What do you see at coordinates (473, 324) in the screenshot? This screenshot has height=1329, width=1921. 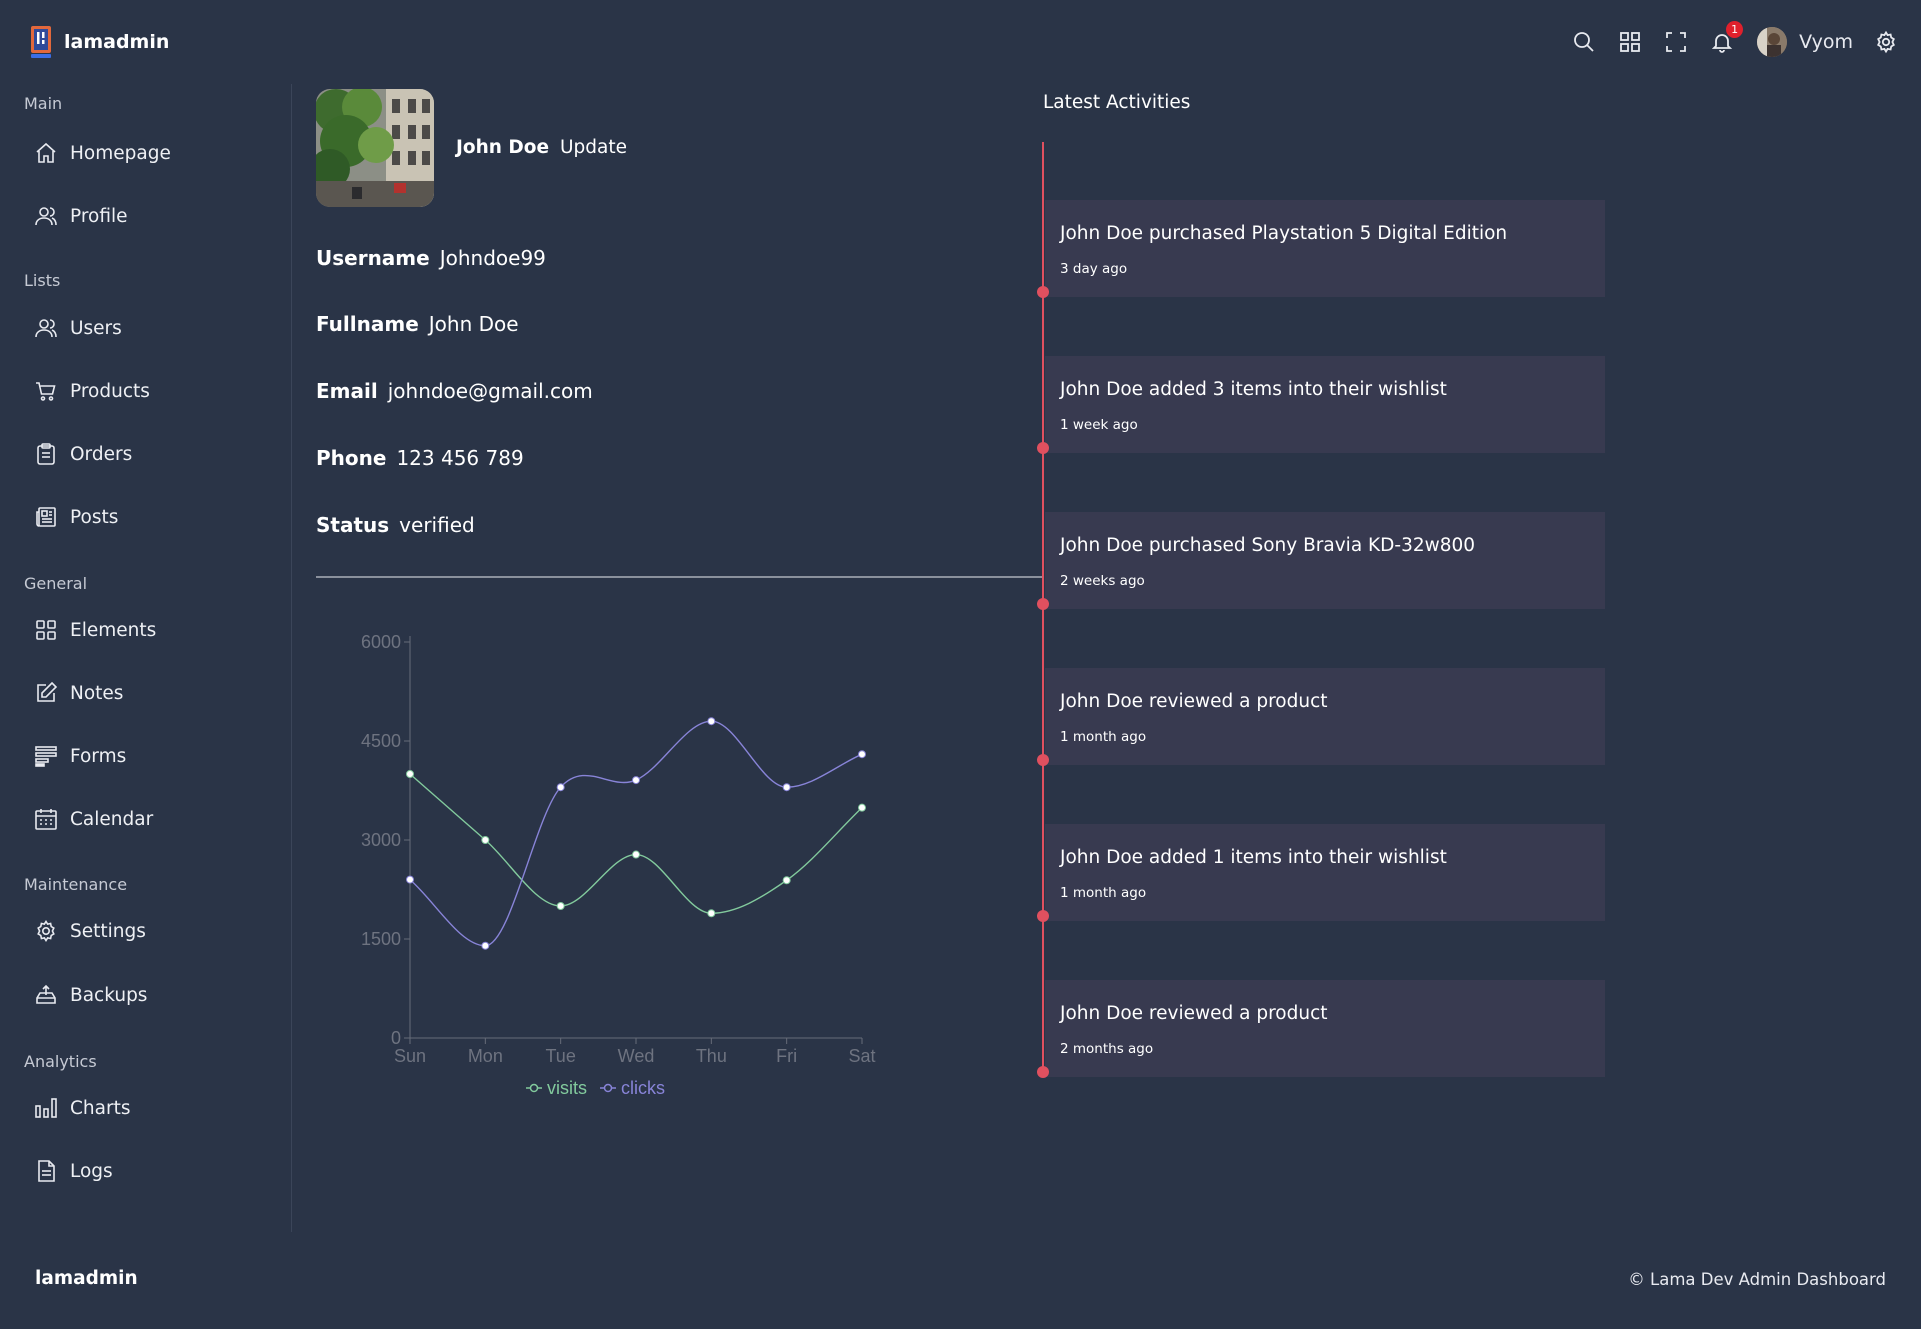 I see `field-value: John Doe` at bounding box center [473, 324].